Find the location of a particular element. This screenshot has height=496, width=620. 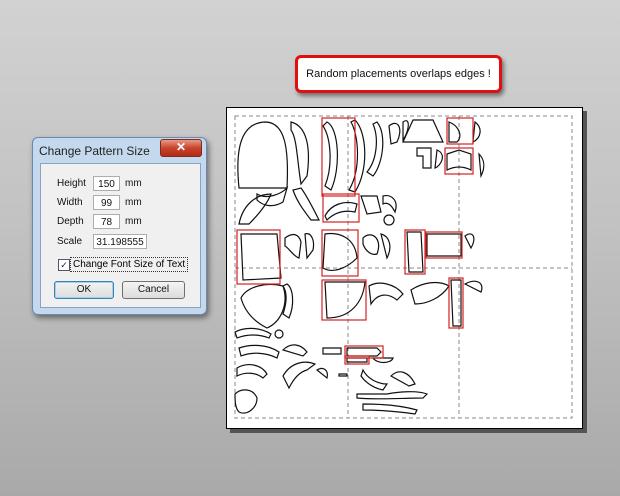

depth-unit: mm is located at coordinates (133, 221).